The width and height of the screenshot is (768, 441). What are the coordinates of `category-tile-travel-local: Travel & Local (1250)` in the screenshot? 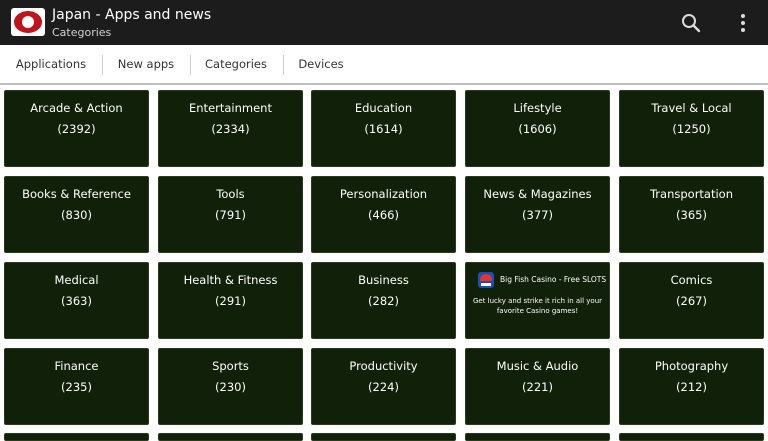 It's located at (691, 128).